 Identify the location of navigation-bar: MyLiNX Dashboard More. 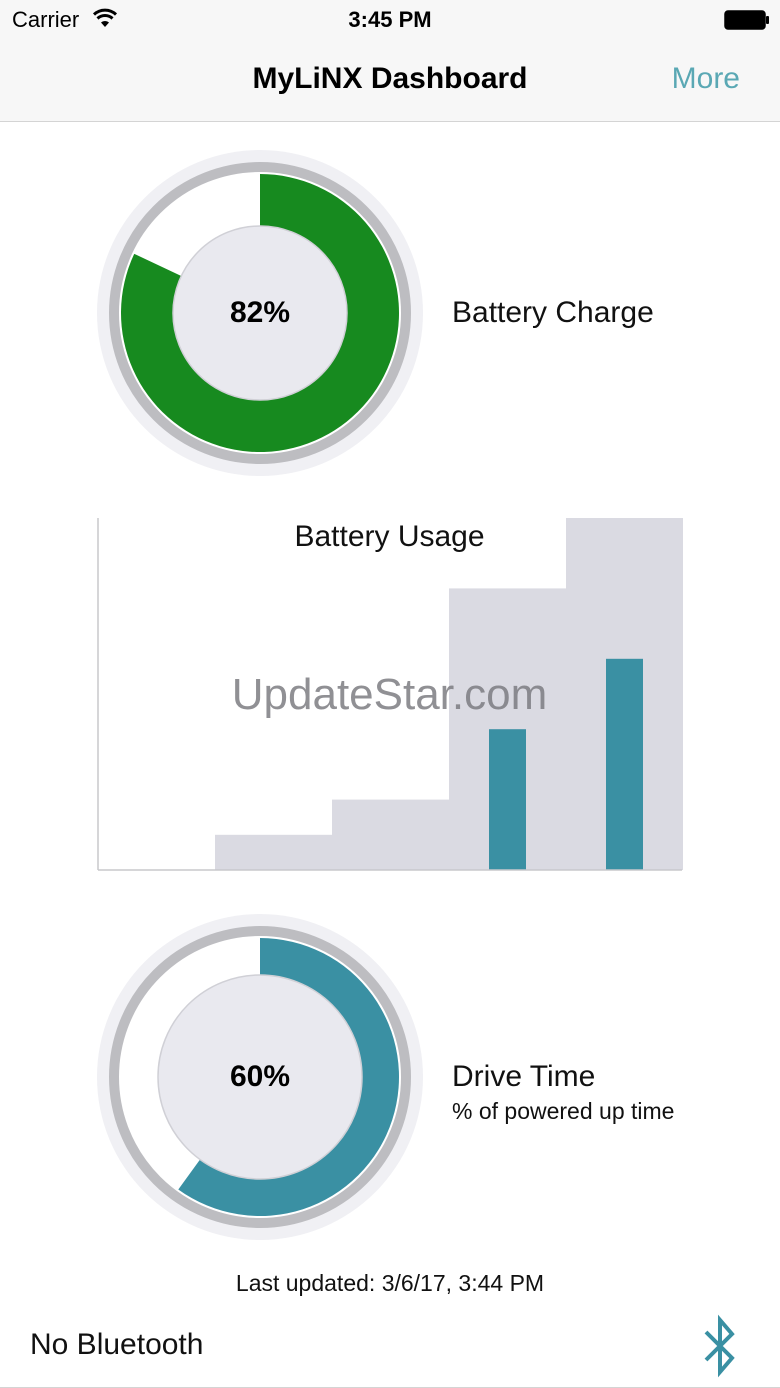
(390, 81).